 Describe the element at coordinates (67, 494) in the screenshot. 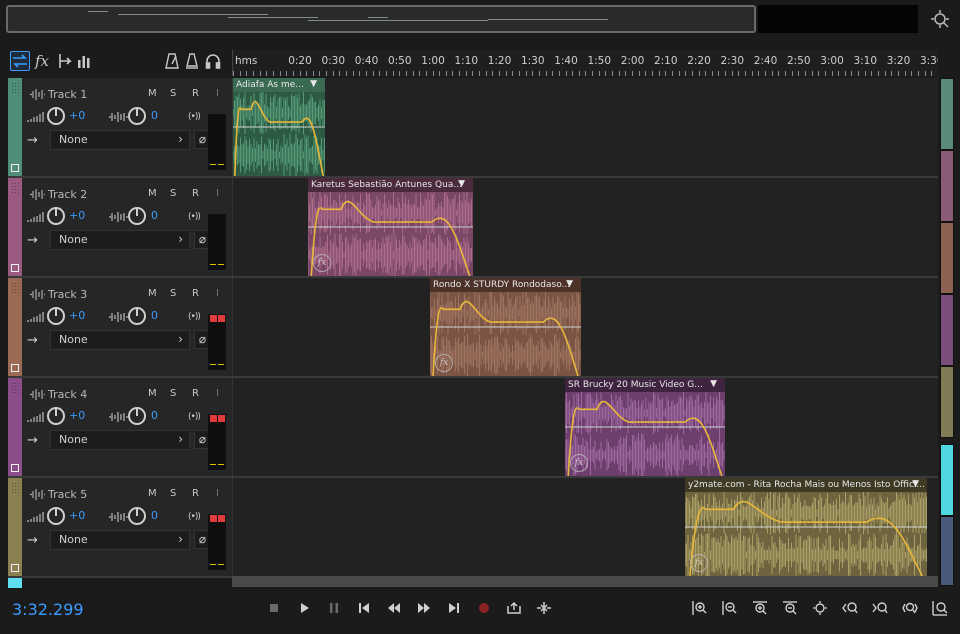

I see `track-name: Track 5` at that location.